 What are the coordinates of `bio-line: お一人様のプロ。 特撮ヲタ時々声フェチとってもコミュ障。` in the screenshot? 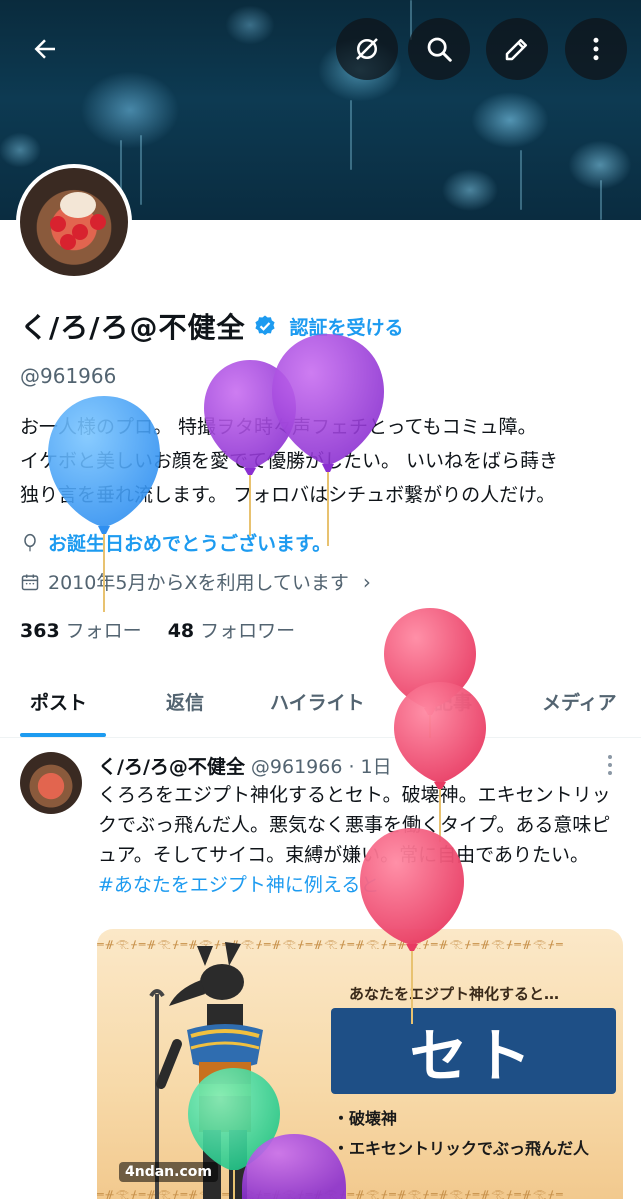 It's located at (278, 427).